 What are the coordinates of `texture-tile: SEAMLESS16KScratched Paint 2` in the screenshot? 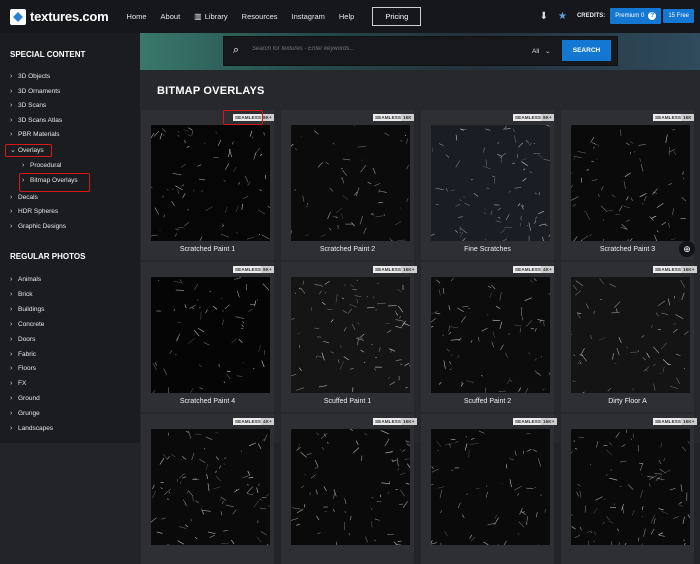 It's located at (347, 185).